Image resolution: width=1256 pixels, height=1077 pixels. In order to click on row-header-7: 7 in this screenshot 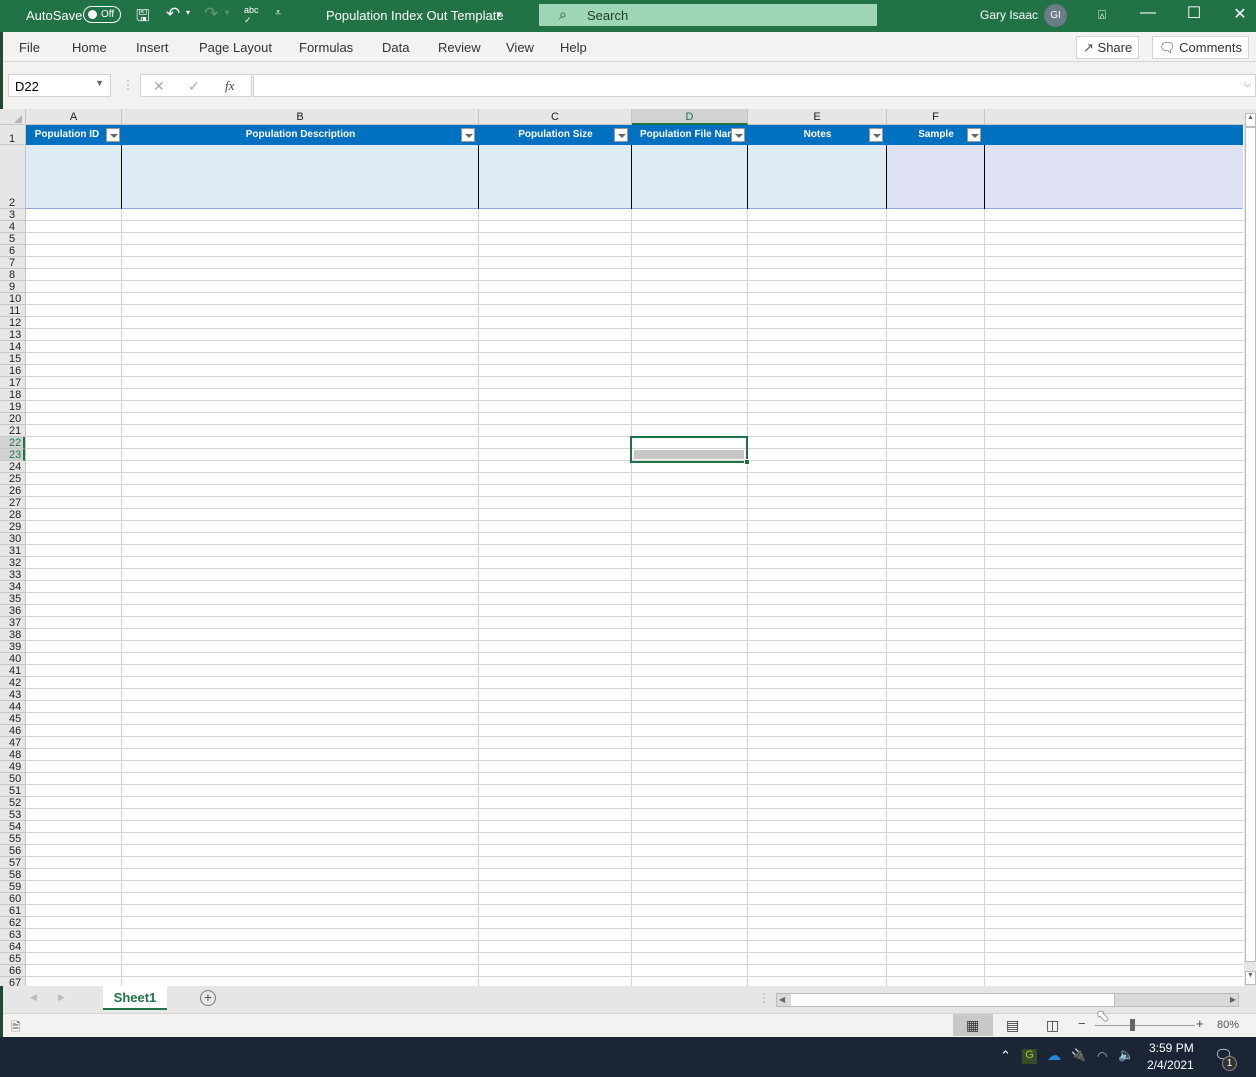, I will do `click(12, 263)`.